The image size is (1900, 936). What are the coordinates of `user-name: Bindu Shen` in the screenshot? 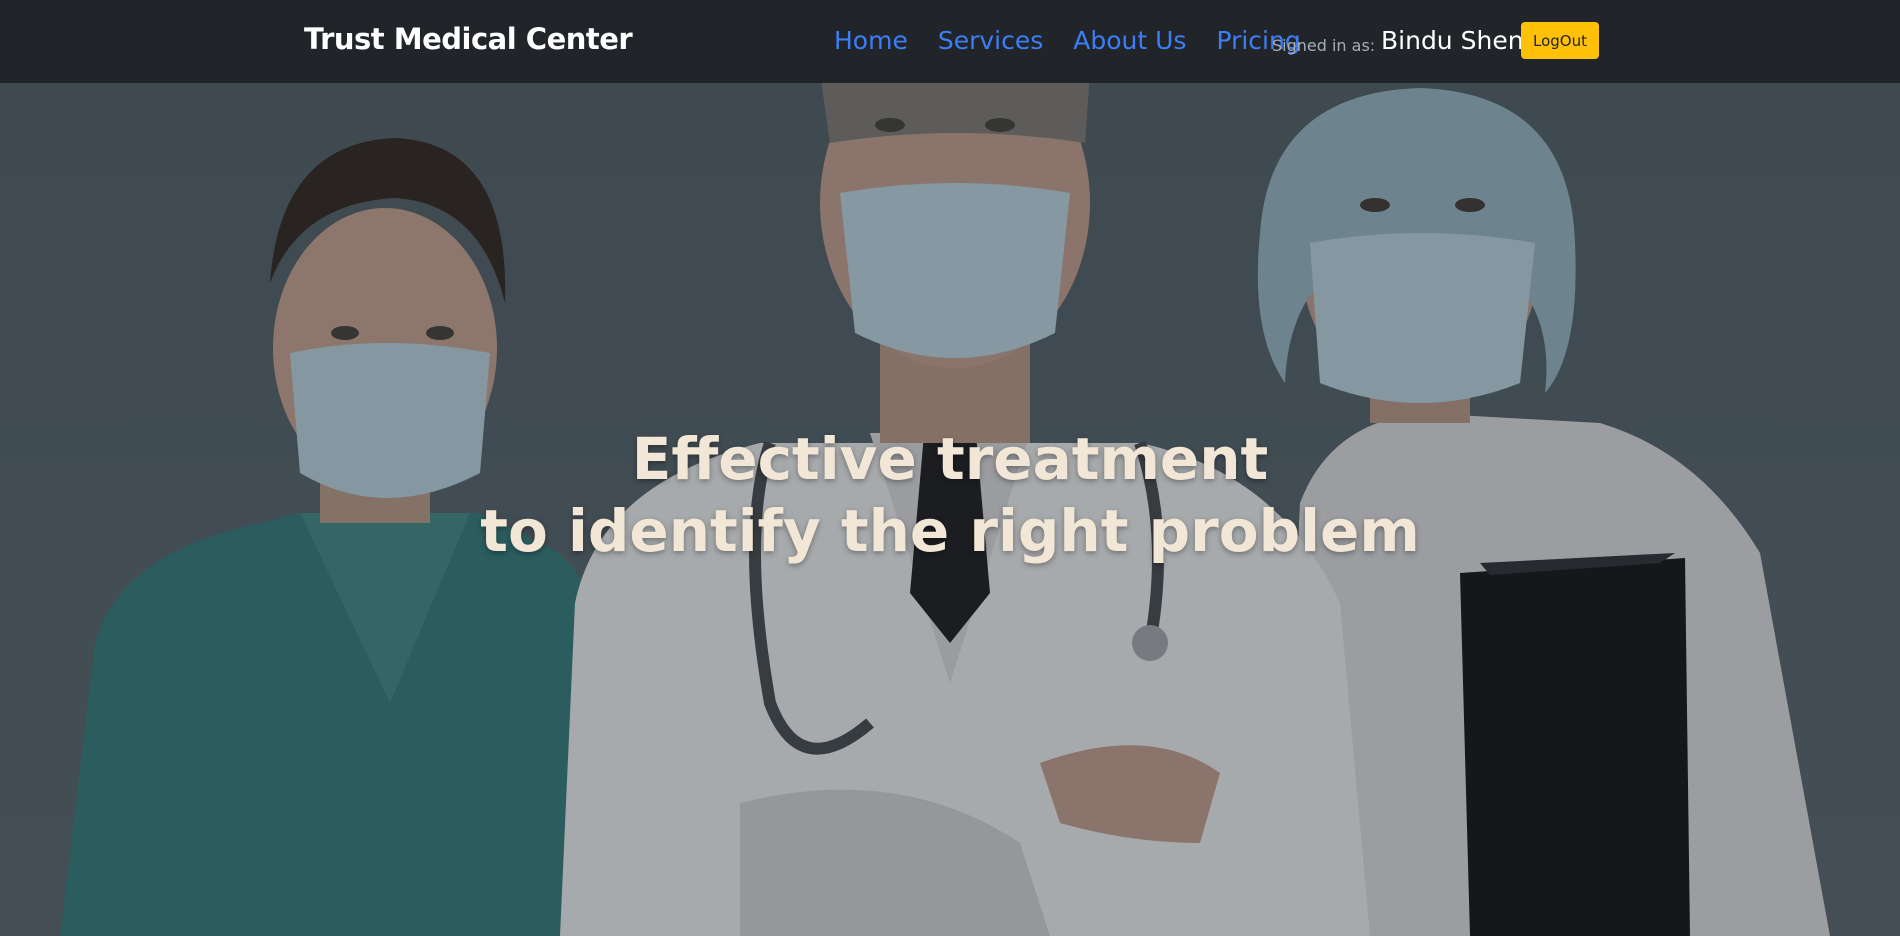 It's located at (1452, 40).